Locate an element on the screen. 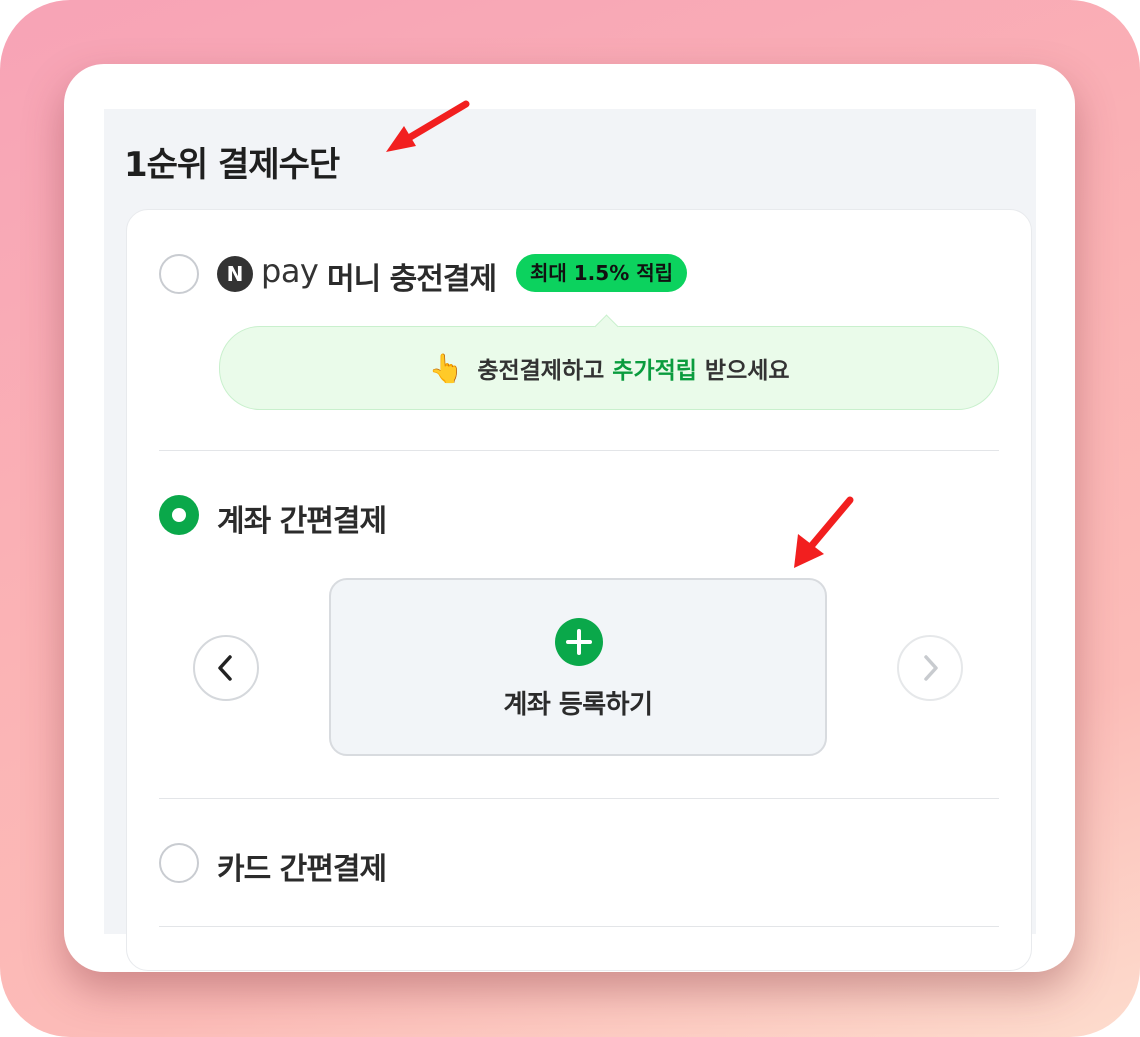  account-radio is located at coordinates (179, 515).